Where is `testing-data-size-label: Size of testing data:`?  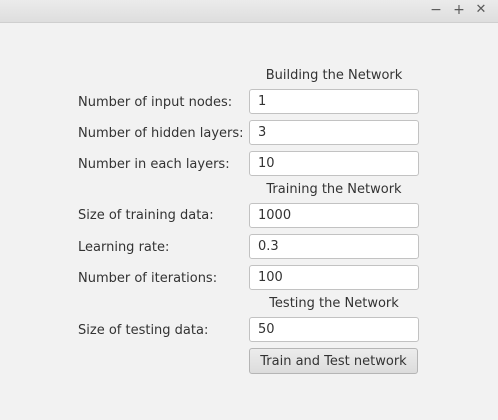 testing-data-size-label: Size of testing data: is located at coordinates (143, 330).